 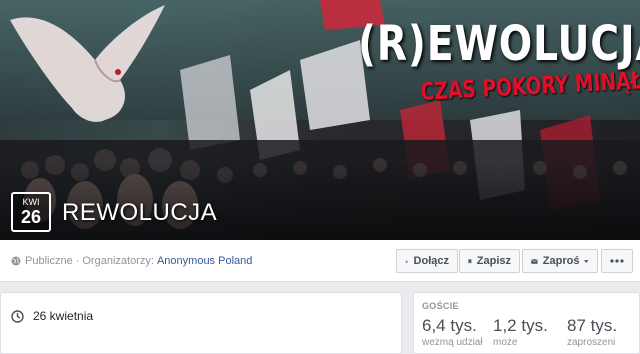 I want to click on guests-going: 6,4 tys. wezmą udział, so click(x=452, y=332).